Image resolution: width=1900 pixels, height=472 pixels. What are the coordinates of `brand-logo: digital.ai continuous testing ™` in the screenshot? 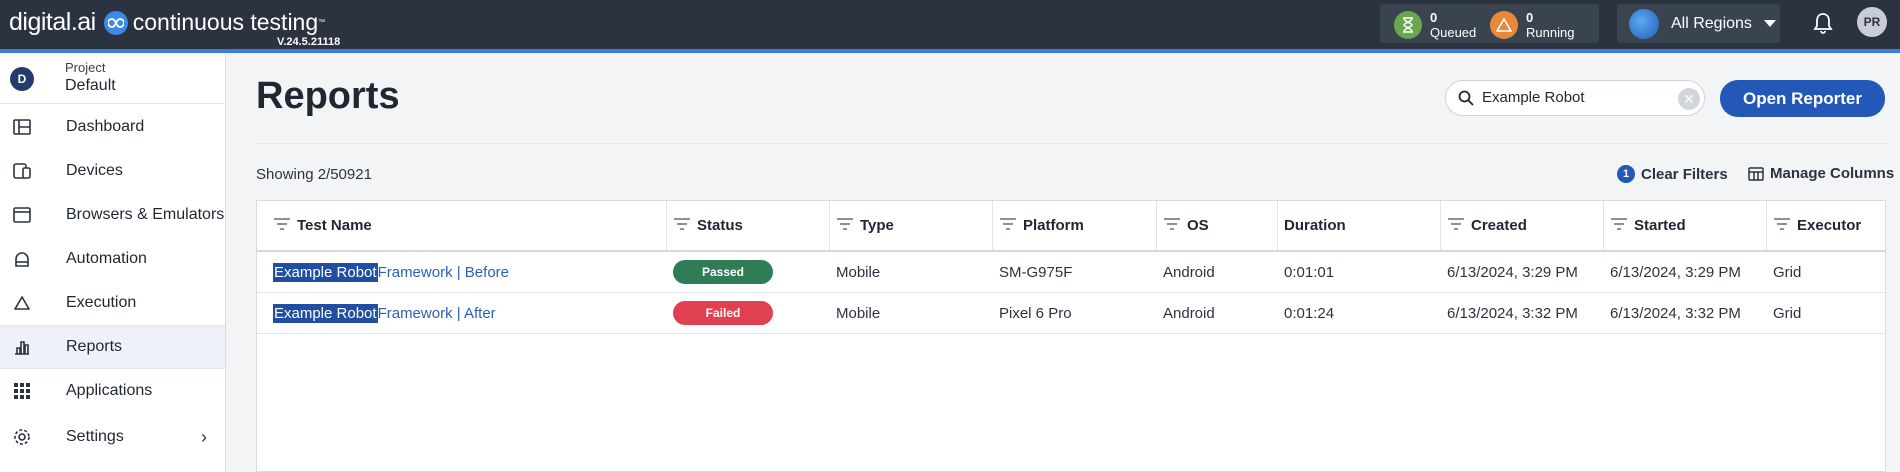 It's located at (167, 22).